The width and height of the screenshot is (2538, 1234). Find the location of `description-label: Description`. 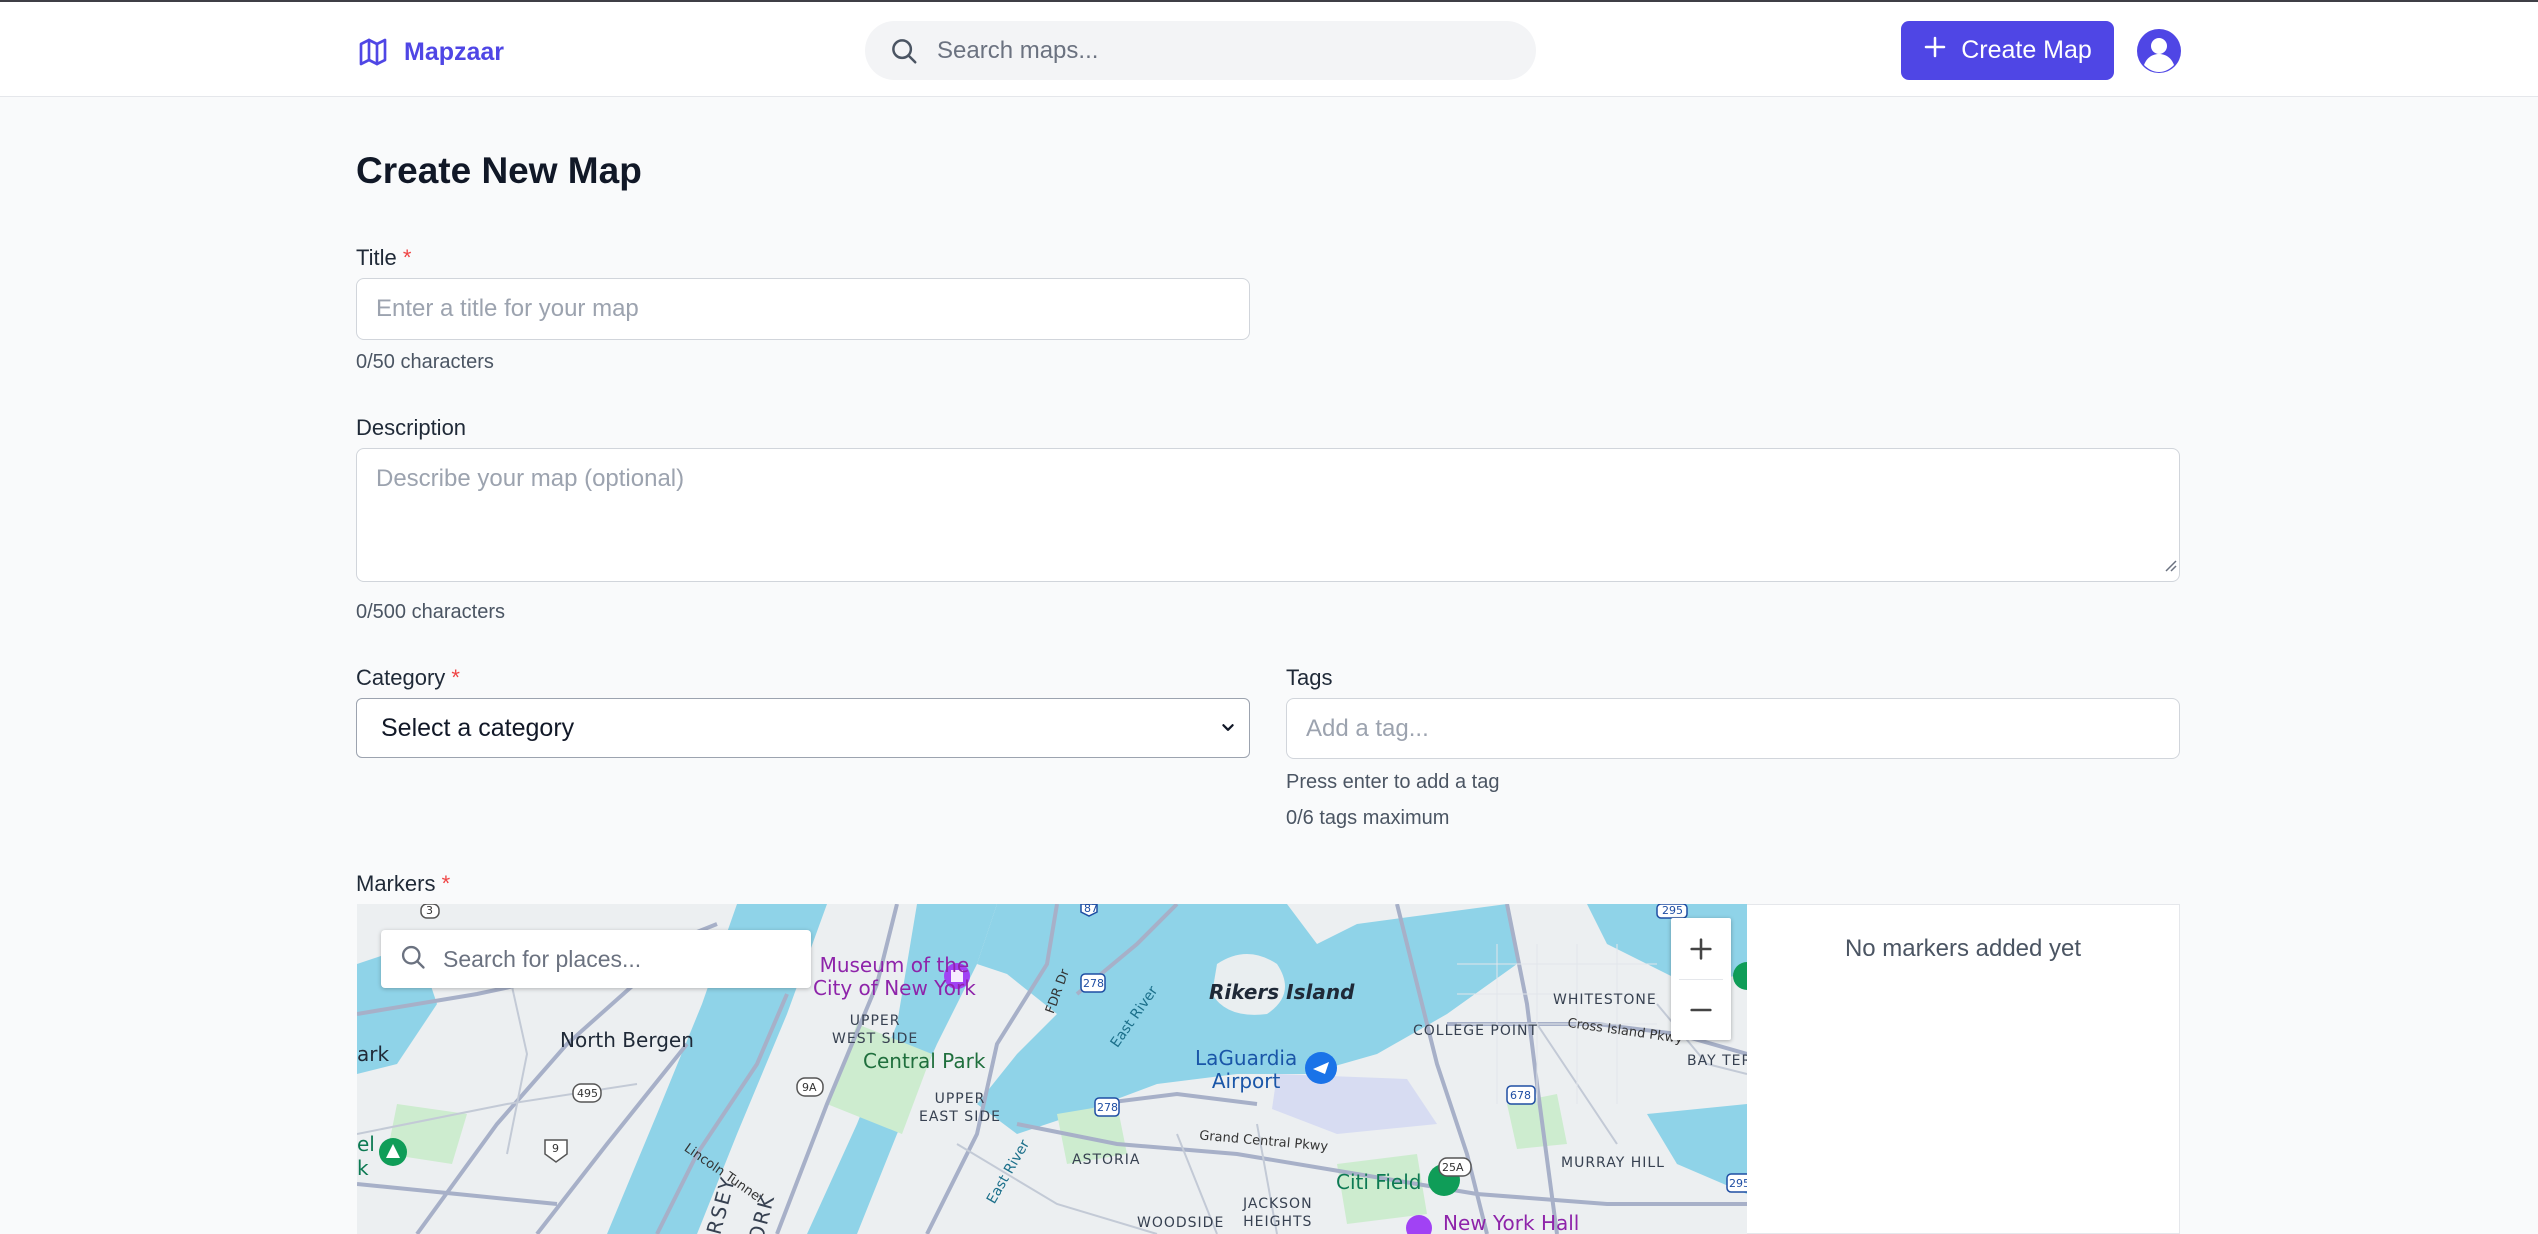

description-label: Description is located at coordinates (411, 428).